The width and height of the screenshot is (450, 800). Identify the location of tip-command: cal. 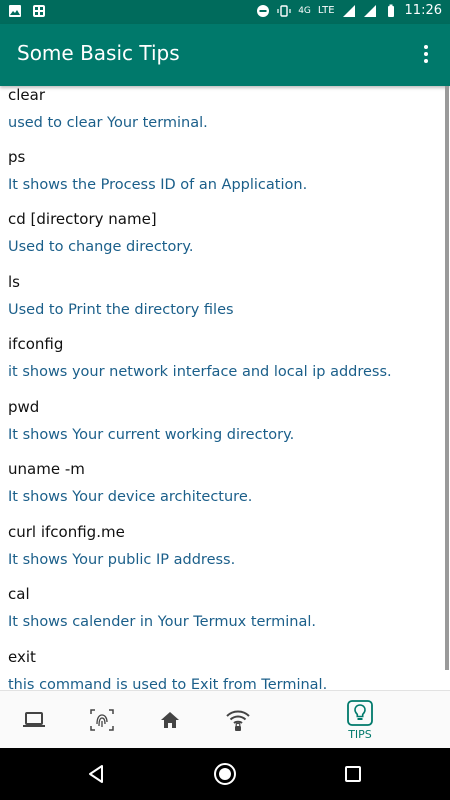
(19, 594).